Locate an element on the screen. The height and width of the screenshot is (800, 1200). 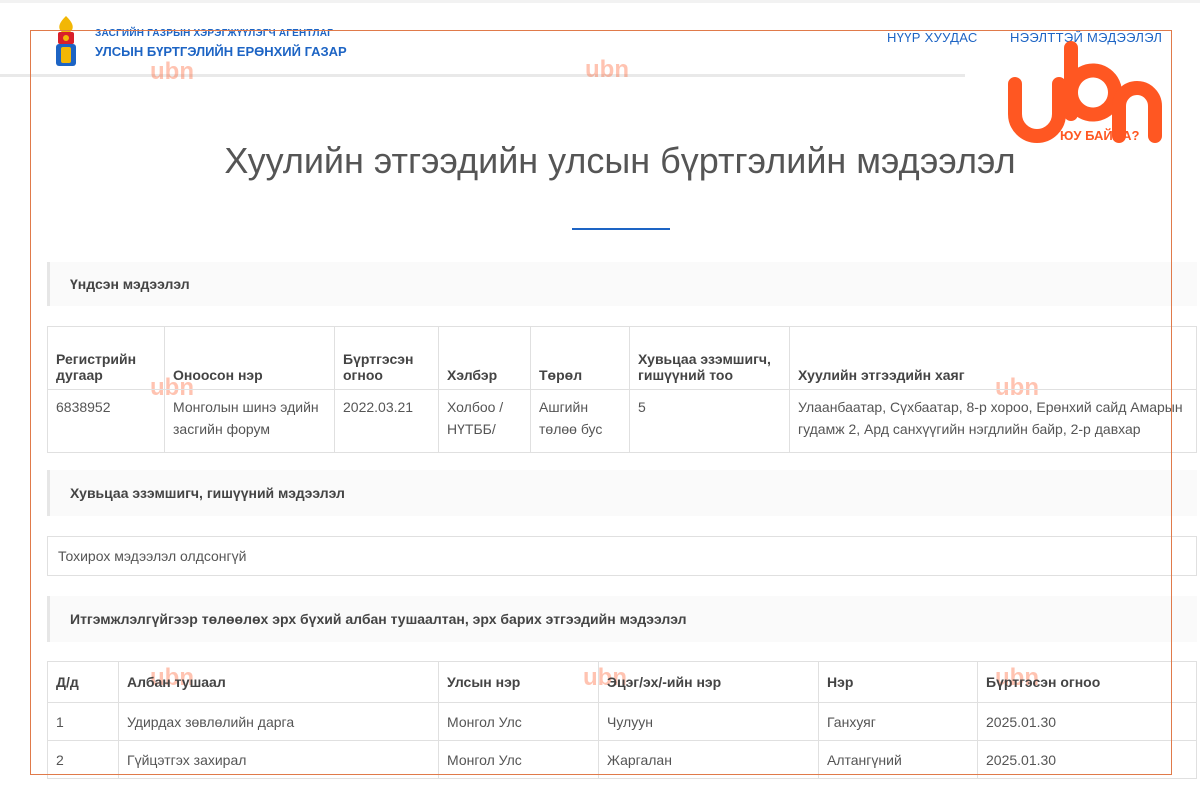
shareholders-empty-message: Тохирох мэдээлэл олдсонгүй is located at coordinates (622, 556).